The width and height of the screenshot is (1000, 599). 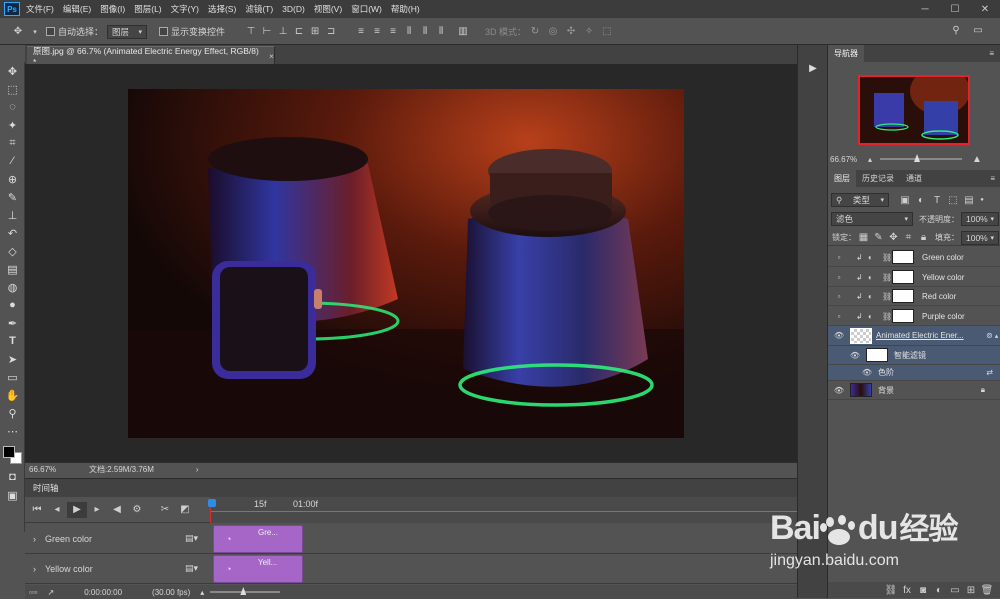 What do you see at coordinates (259, 9) in the screenshot?
I see `menu-filter: 滤镜(T)` at bounding box center [259, 9].